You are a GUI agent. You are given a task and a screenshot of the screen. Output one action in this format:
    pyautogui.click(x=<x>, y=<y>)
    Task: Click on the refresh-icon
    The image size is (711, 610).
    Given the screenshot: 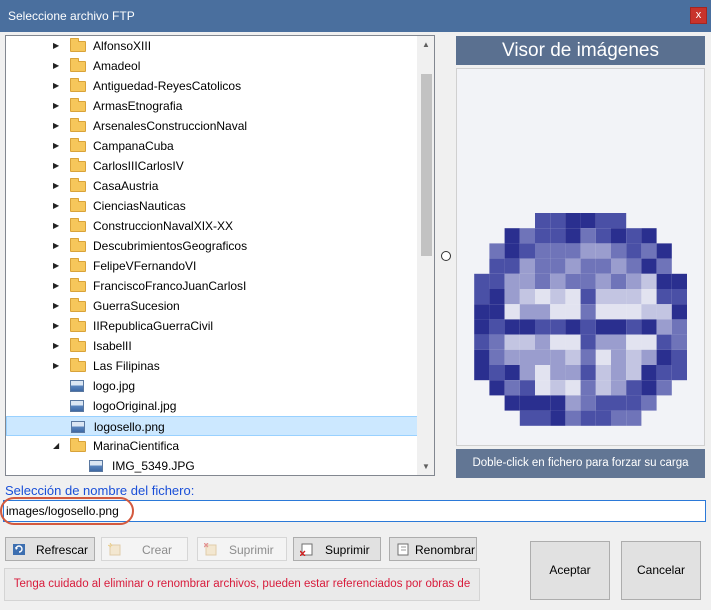 What is the action you would take?
    pyautogui.click(x=19, y=549)
    